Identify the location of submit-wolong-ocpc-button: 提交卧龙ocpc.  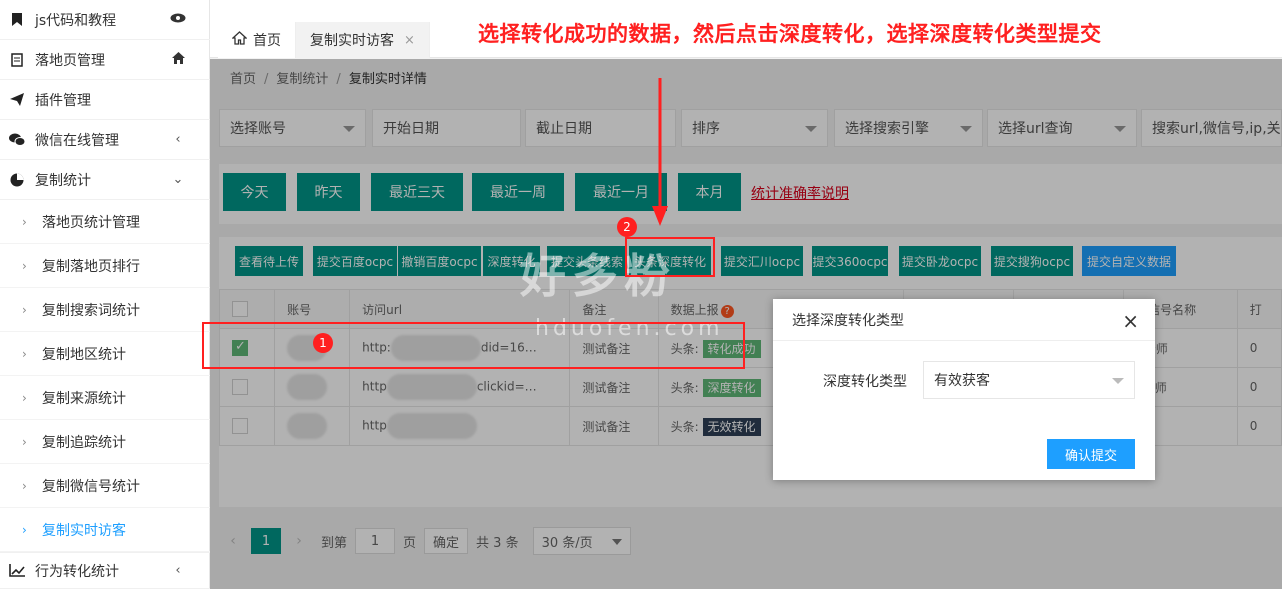
(940, 261).